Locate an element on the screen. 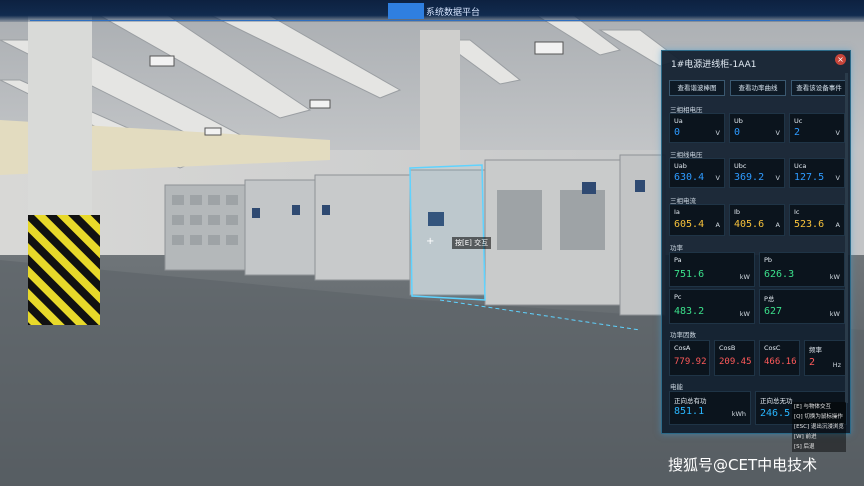  metric-card-ua: Ua 0 V is located at coordinates (697, 128).